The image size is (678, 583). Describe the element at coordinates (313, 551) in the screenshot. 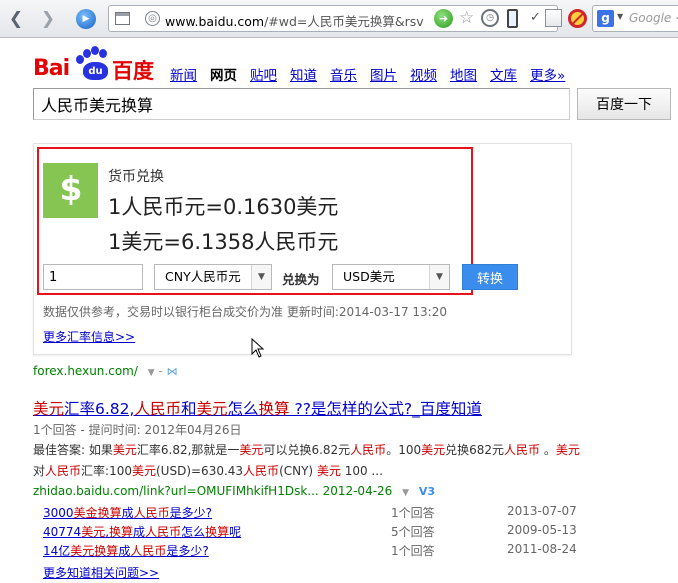

I see `list-item: 14亿美元换算成人民币是多少? 1个回答 2011-08-24` at that location.